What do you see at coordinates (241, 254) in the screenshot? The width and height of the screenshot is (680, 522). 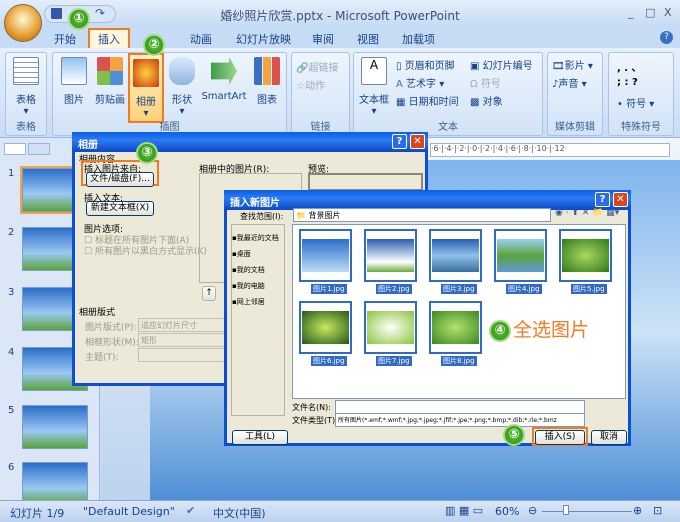 I see `place-item: ▪桌面` at bounding box center [241, 254].